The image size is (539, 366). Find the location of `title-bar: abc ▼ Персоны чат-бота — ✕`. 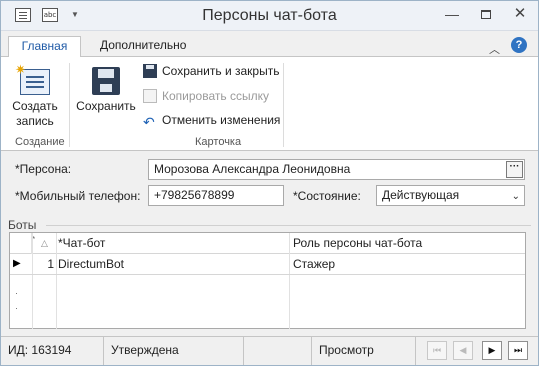

title-bar: abc ▼ Персоны чат-бота — ✕ is located at coordinates (269, 16).